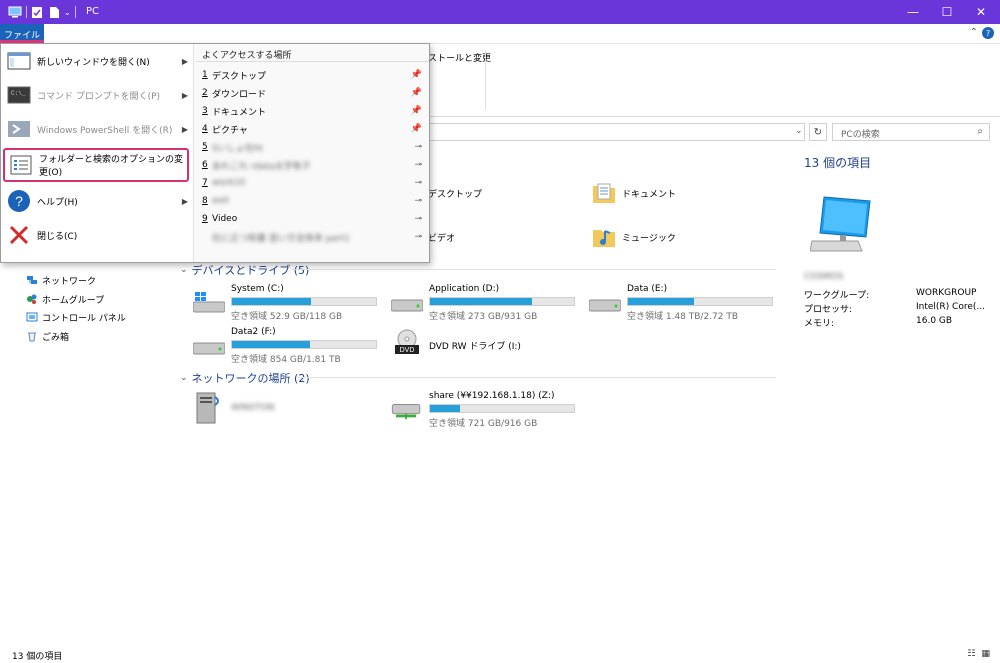 Image resolution: width=1000 pixels, height=663 pixels. I want to click on address-dropdown-icon: ⌄, so click(799, 131).